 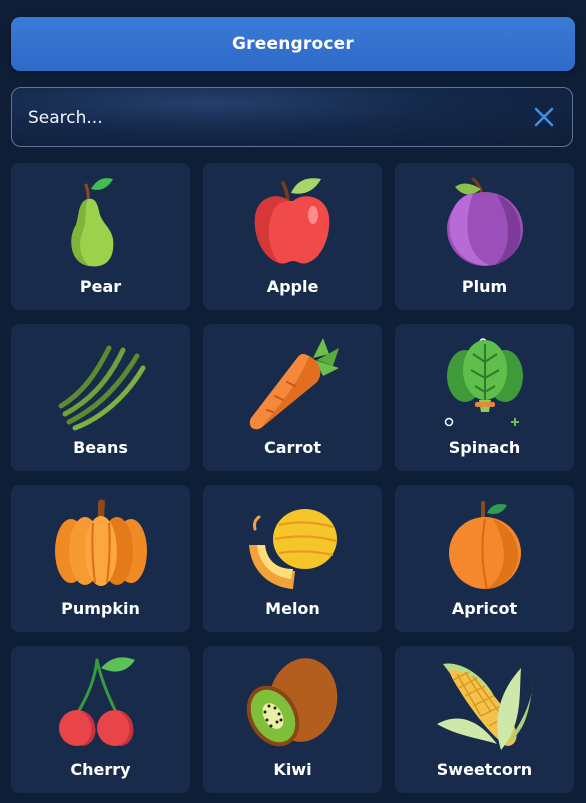 I want to click on produce-card-spinach: Spinach, so click(x=484, y=397).